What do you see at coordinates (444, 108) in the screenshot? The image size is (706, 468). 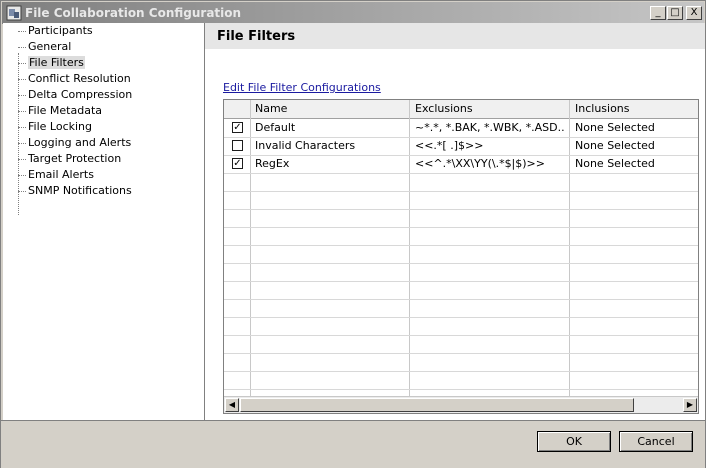 I see `column-header-exclusions: Exclusions` at bounding box center [444, 108].